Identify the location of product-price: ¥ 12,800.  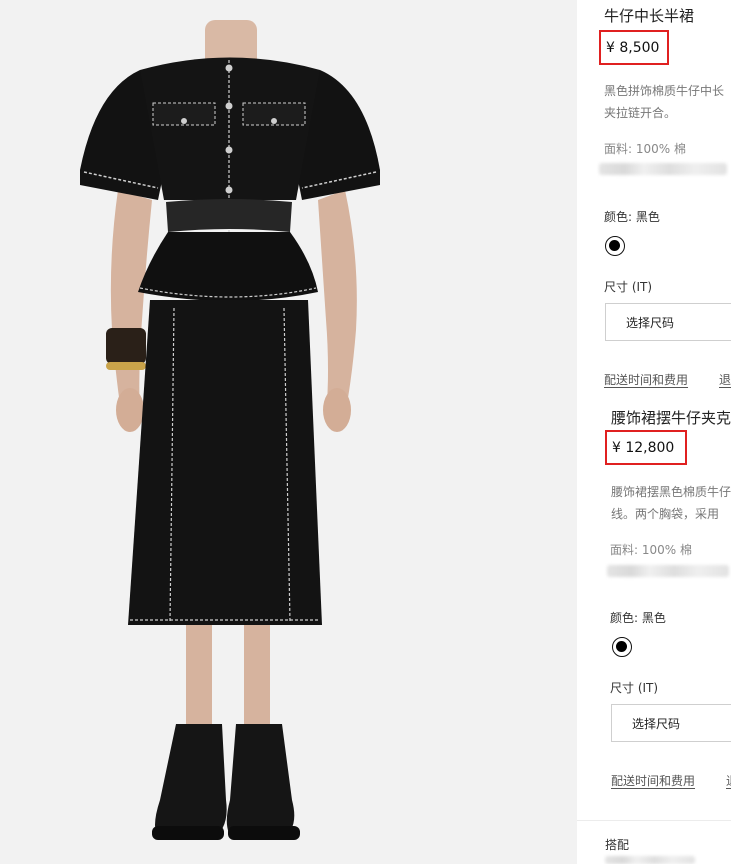
(643, 447).